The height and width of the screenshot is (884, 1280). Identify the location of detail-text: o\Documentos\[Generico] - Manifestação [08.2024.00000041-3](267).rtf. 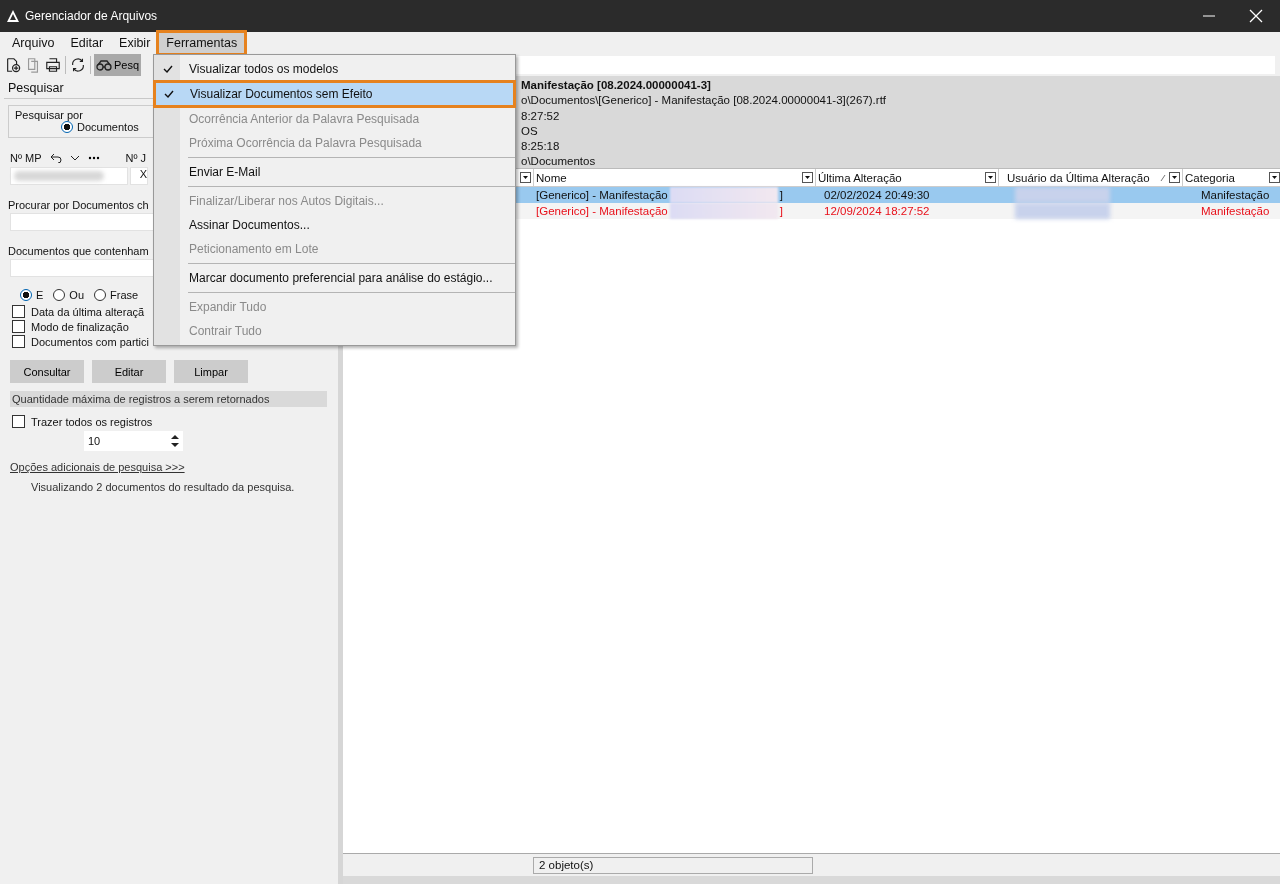
(704, 101).